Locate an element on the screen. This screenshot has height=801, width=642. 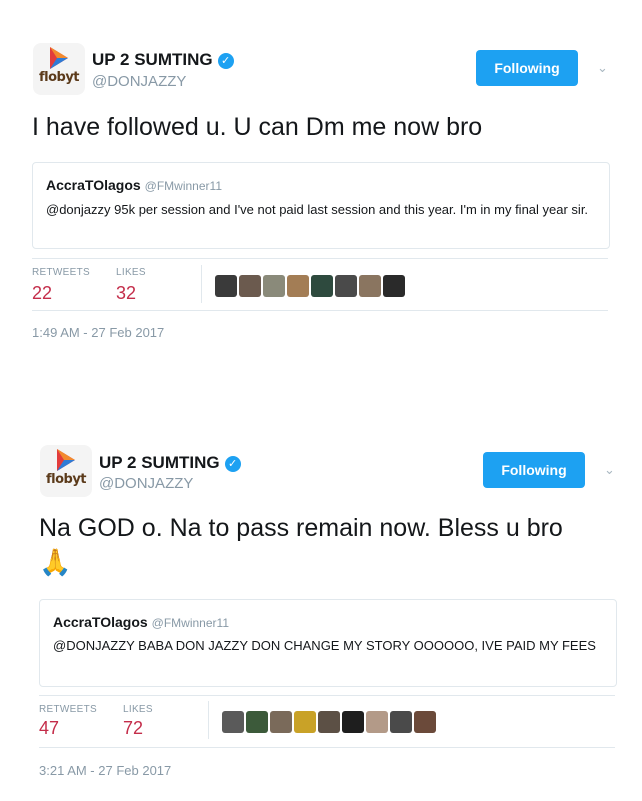
tweet-text: I have followed u. U can Dm me now bro is located at coordinates (257, 127).